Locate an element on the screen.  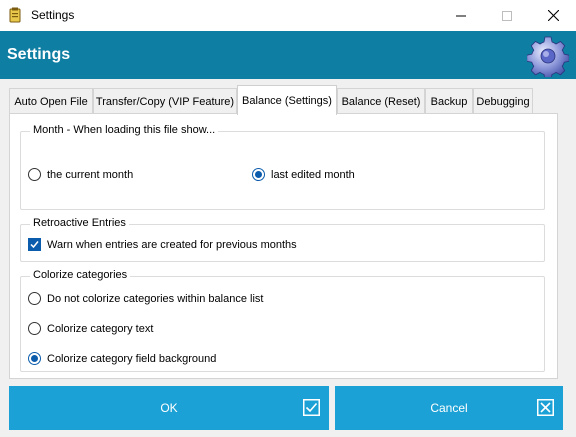
check-box-icon is located at coordinates (311, 407).